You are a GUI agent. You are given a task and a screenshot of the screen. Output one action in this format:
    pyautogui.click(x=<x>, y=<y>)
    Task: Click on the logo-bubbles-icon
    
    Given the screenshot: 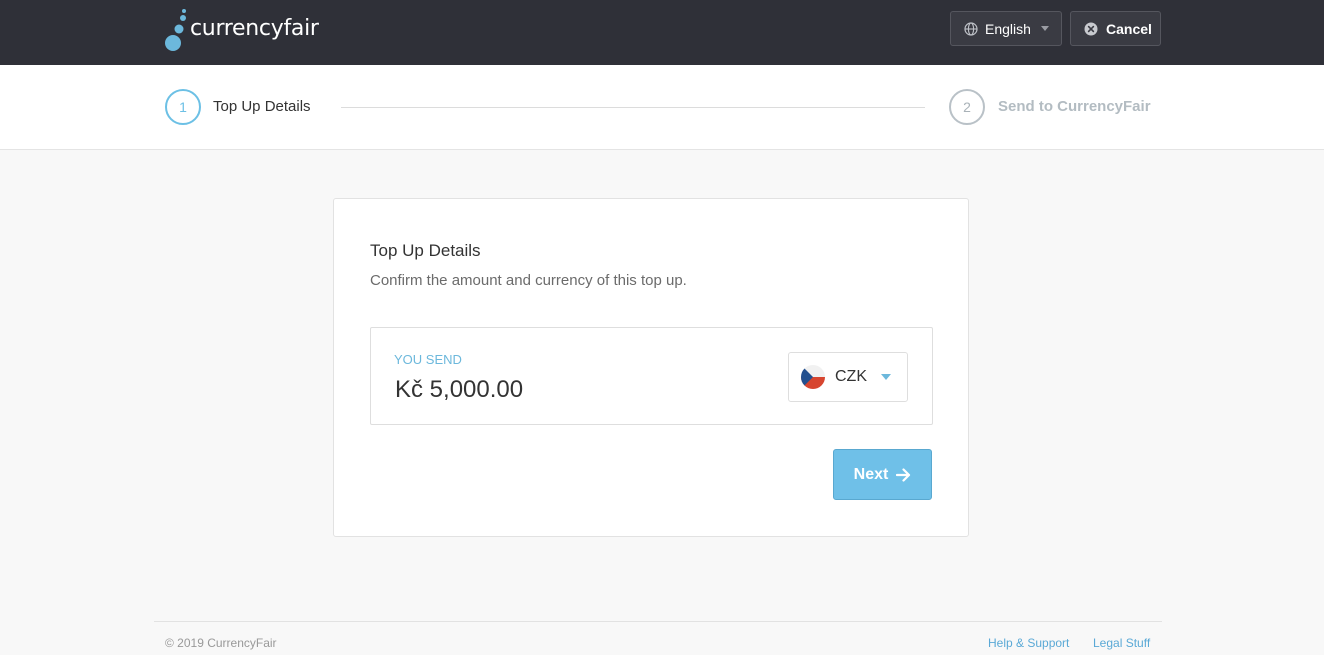 What is the action you would take?
    pyautogui.click(x=175, y=30)
    